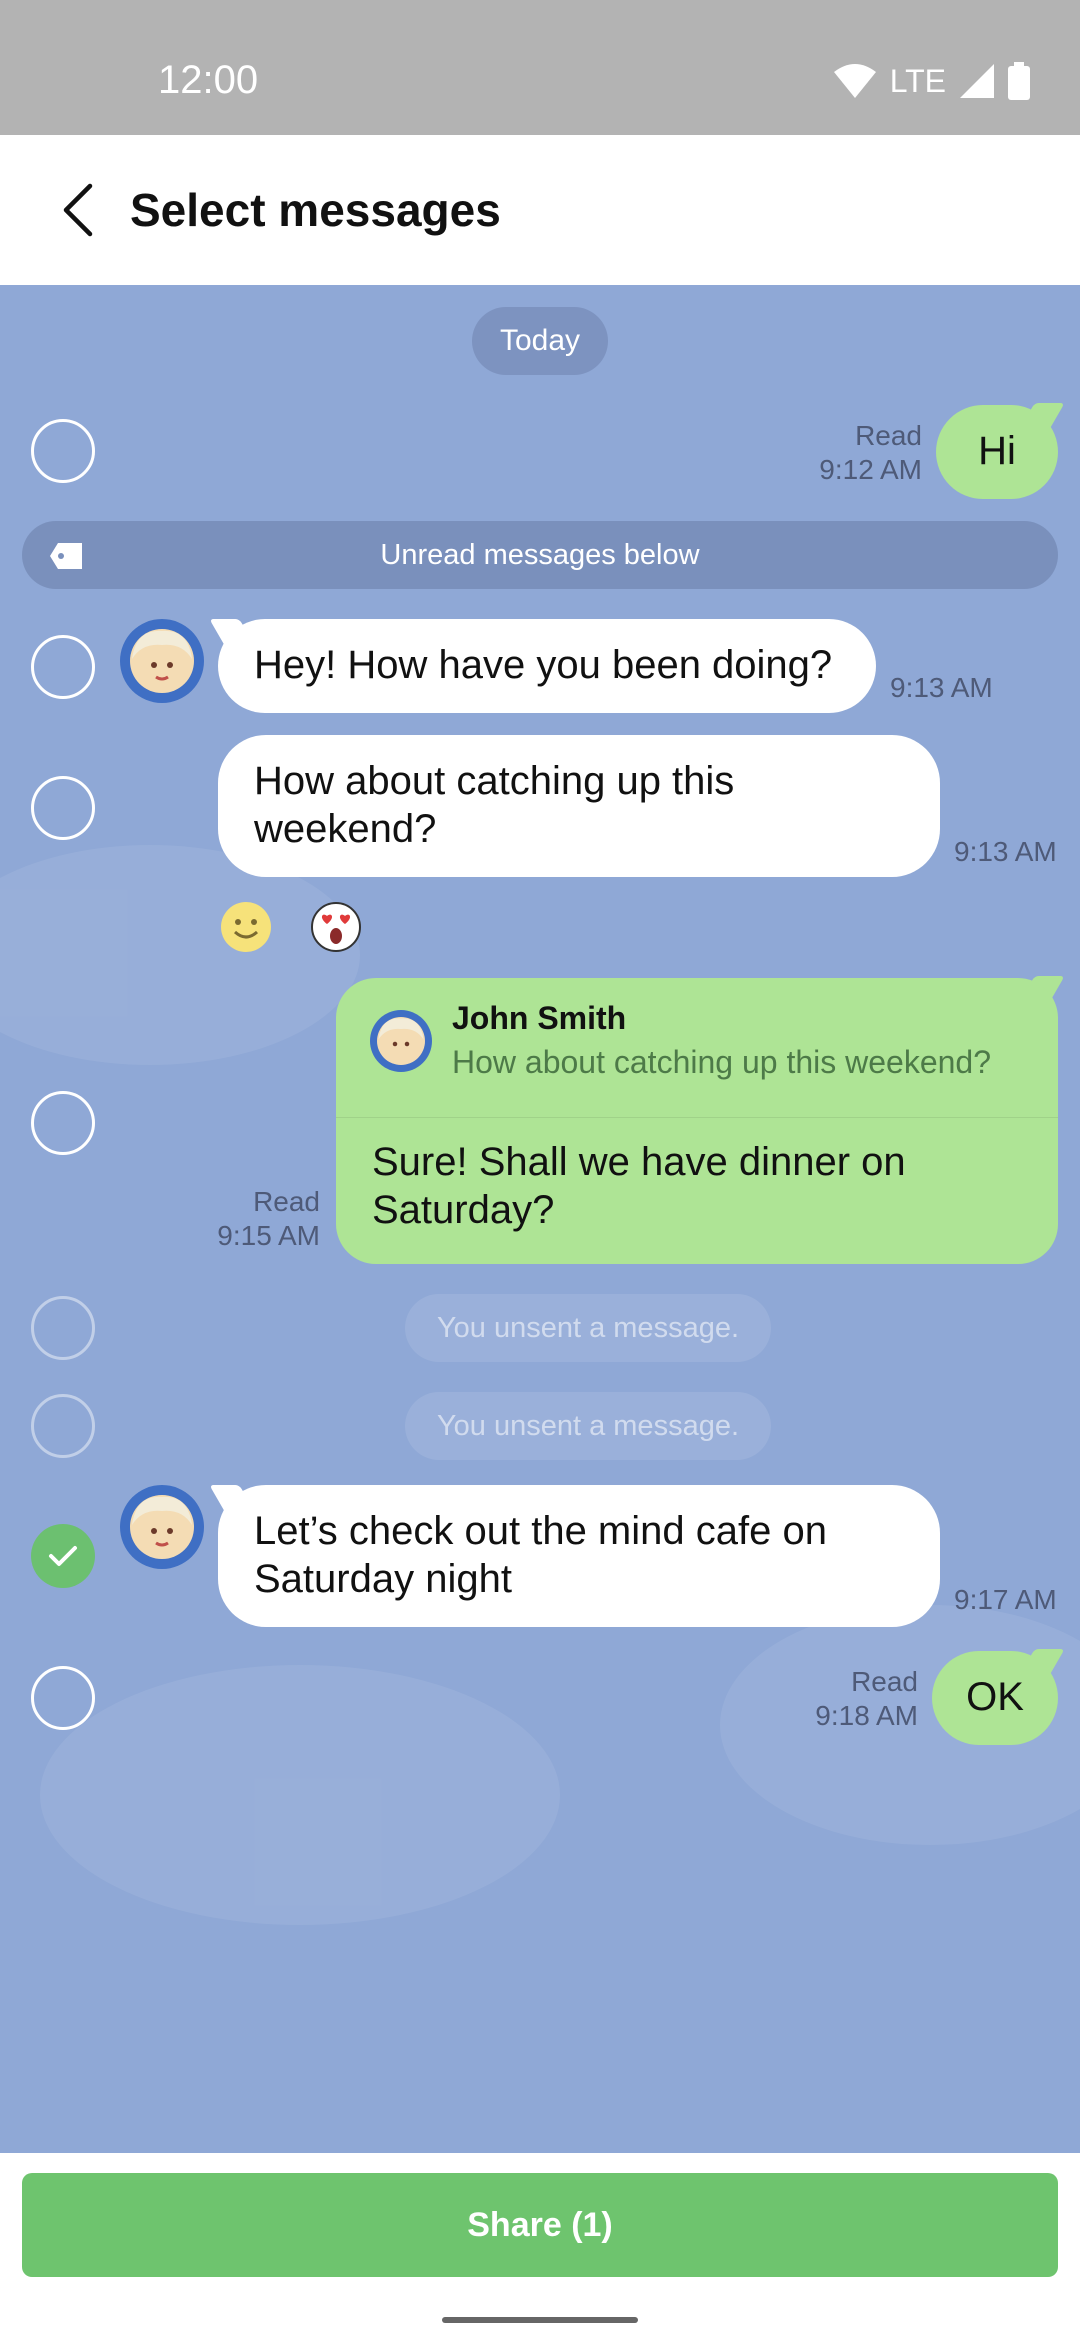 The image size is (1080, 2340). Describe the element at coordinates (540, 341) in the screenshot. I see `date-pill: Today` at that location.